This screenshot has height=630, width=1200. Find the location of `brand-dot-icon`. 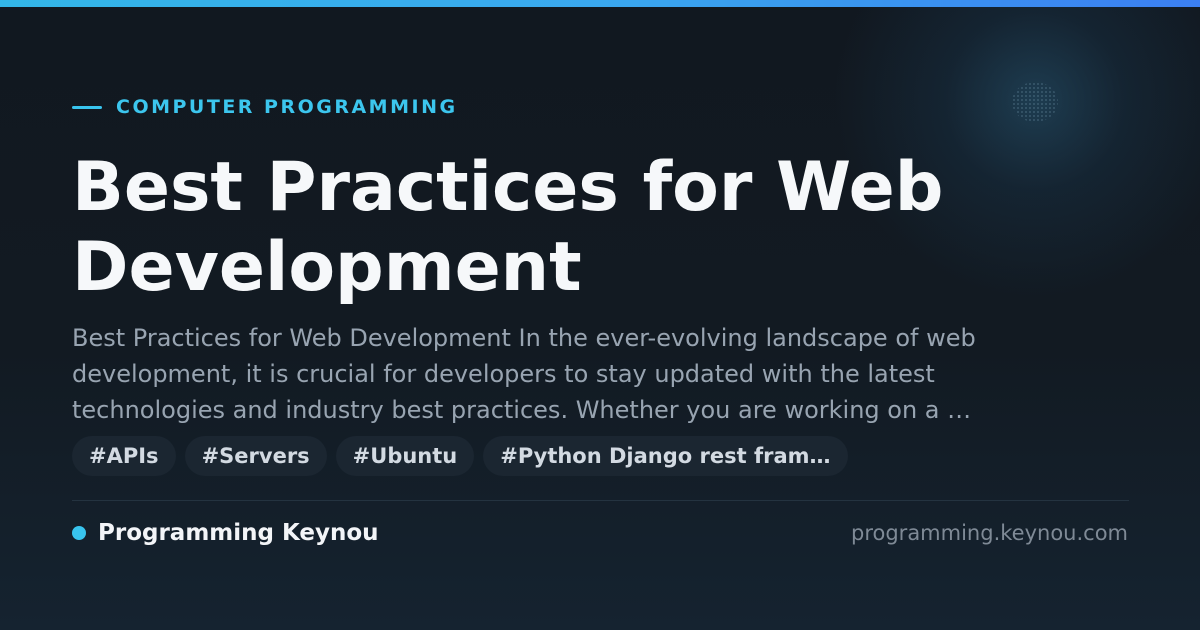

brand-dot-icon is located at coordinates (79, 533).